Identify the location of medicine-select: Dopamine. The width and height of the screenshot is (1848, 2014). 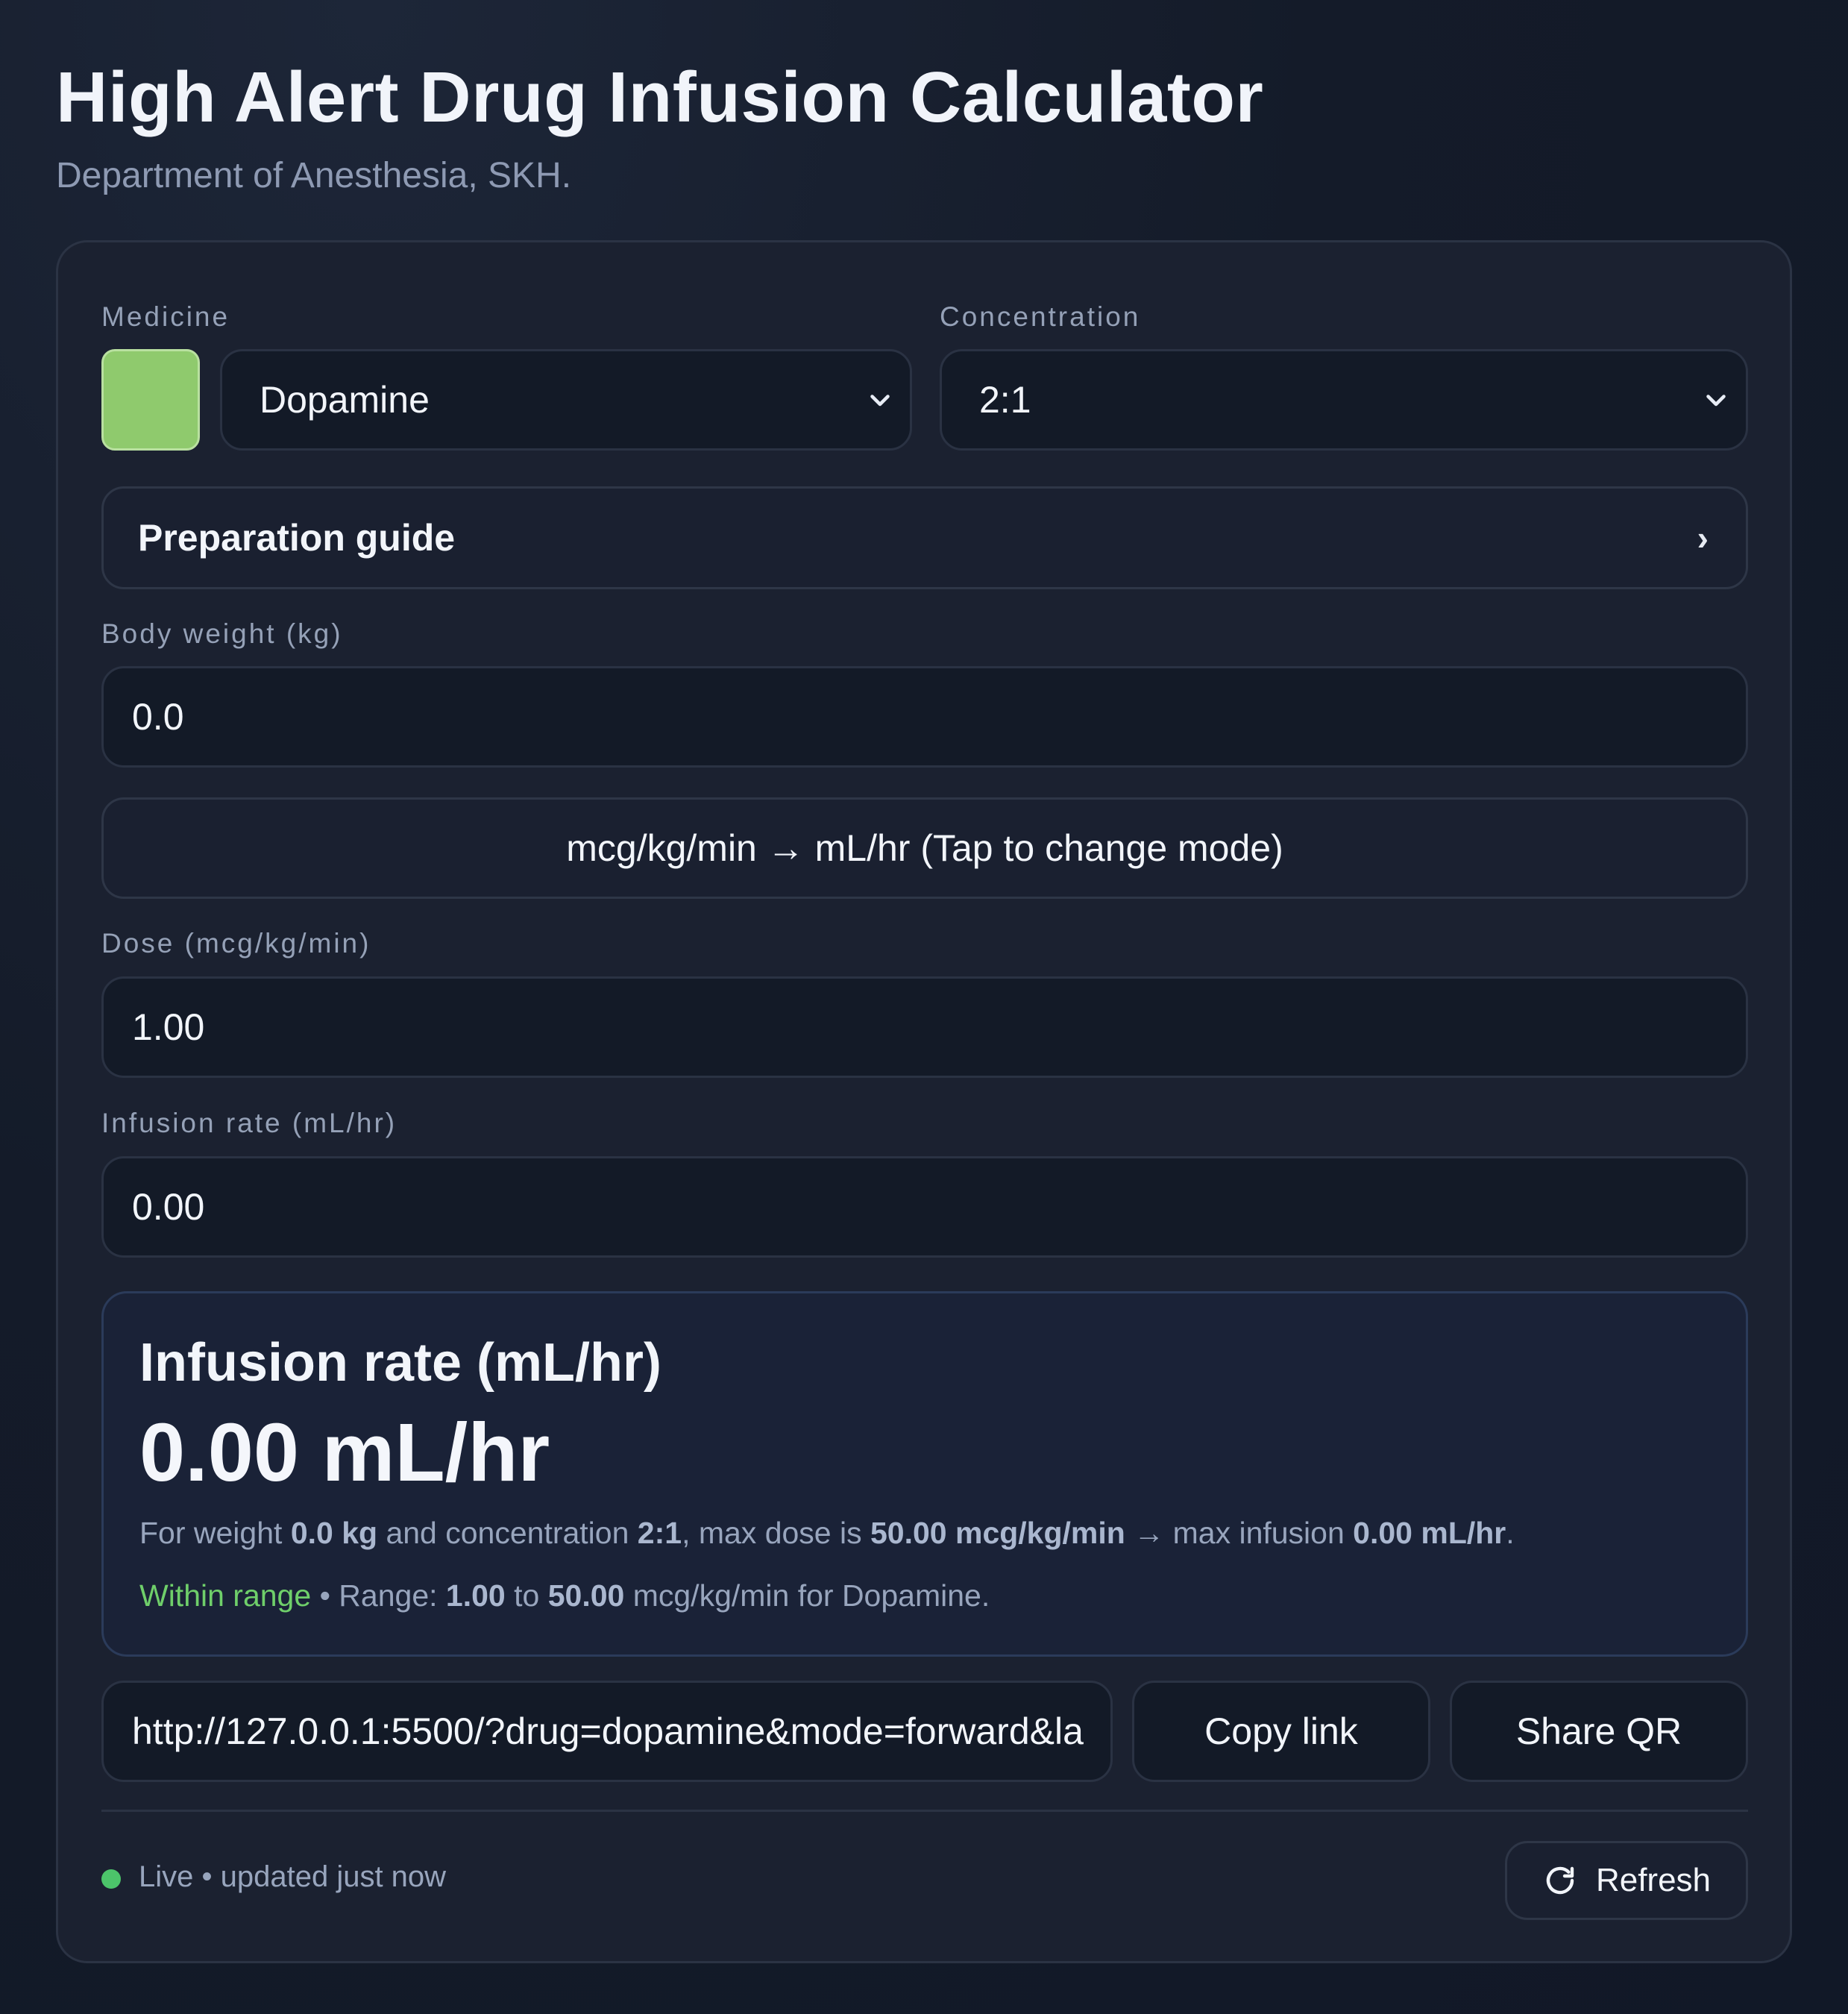
(566, 400).